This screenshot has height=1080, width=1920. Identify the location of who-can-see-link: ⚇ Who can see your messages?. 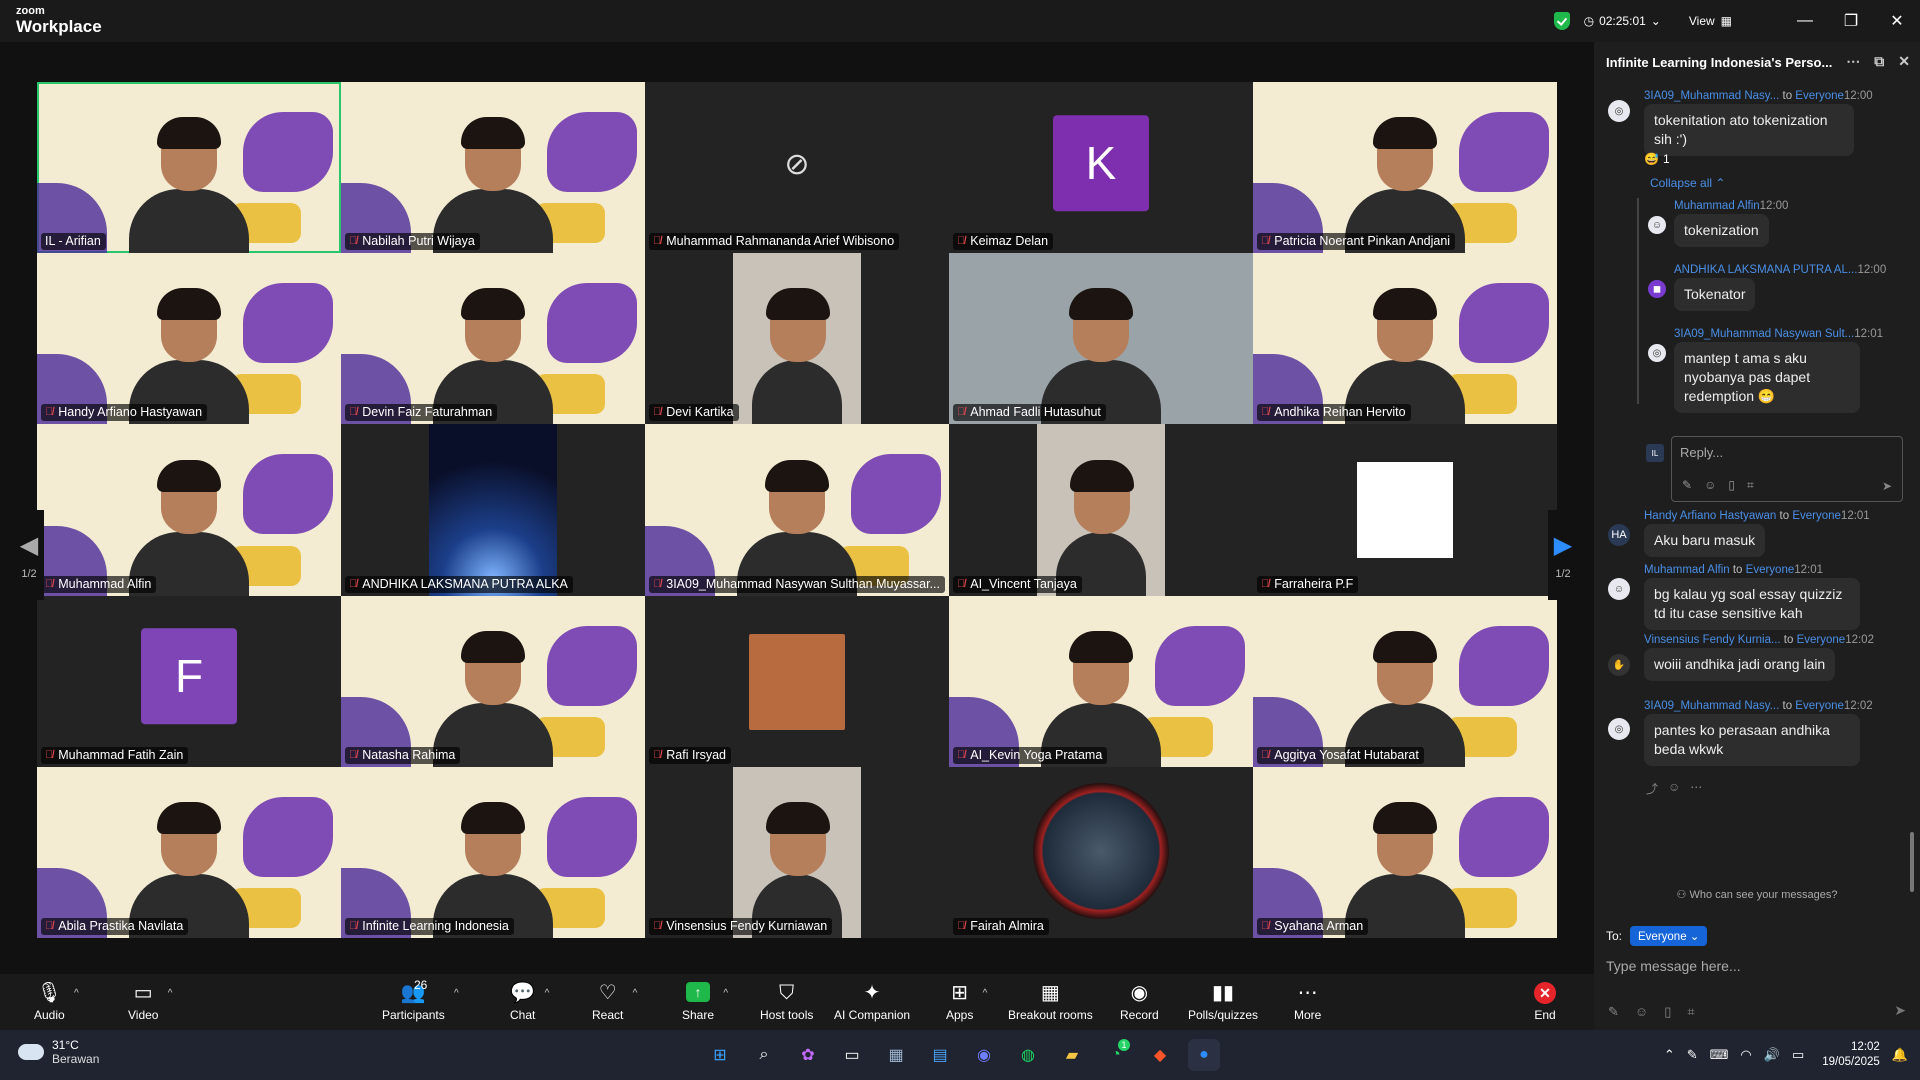
(1757, 894).